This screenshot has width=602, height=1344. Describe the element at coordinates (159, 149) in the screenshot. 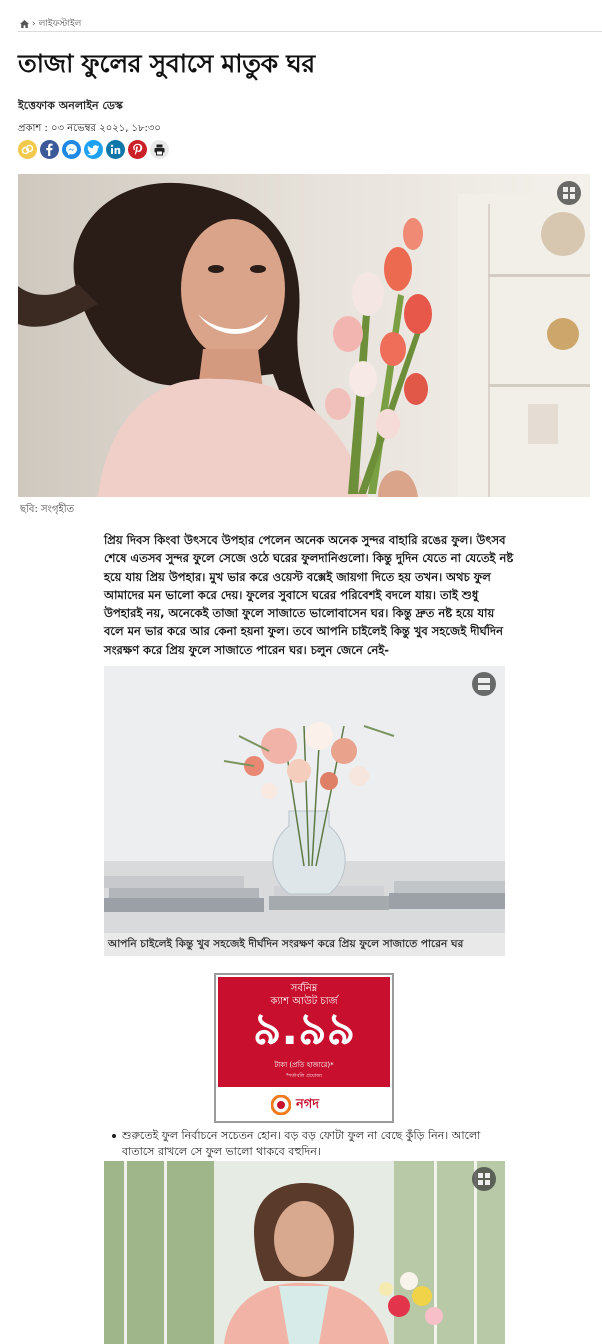

I see `print-icon` at that location.